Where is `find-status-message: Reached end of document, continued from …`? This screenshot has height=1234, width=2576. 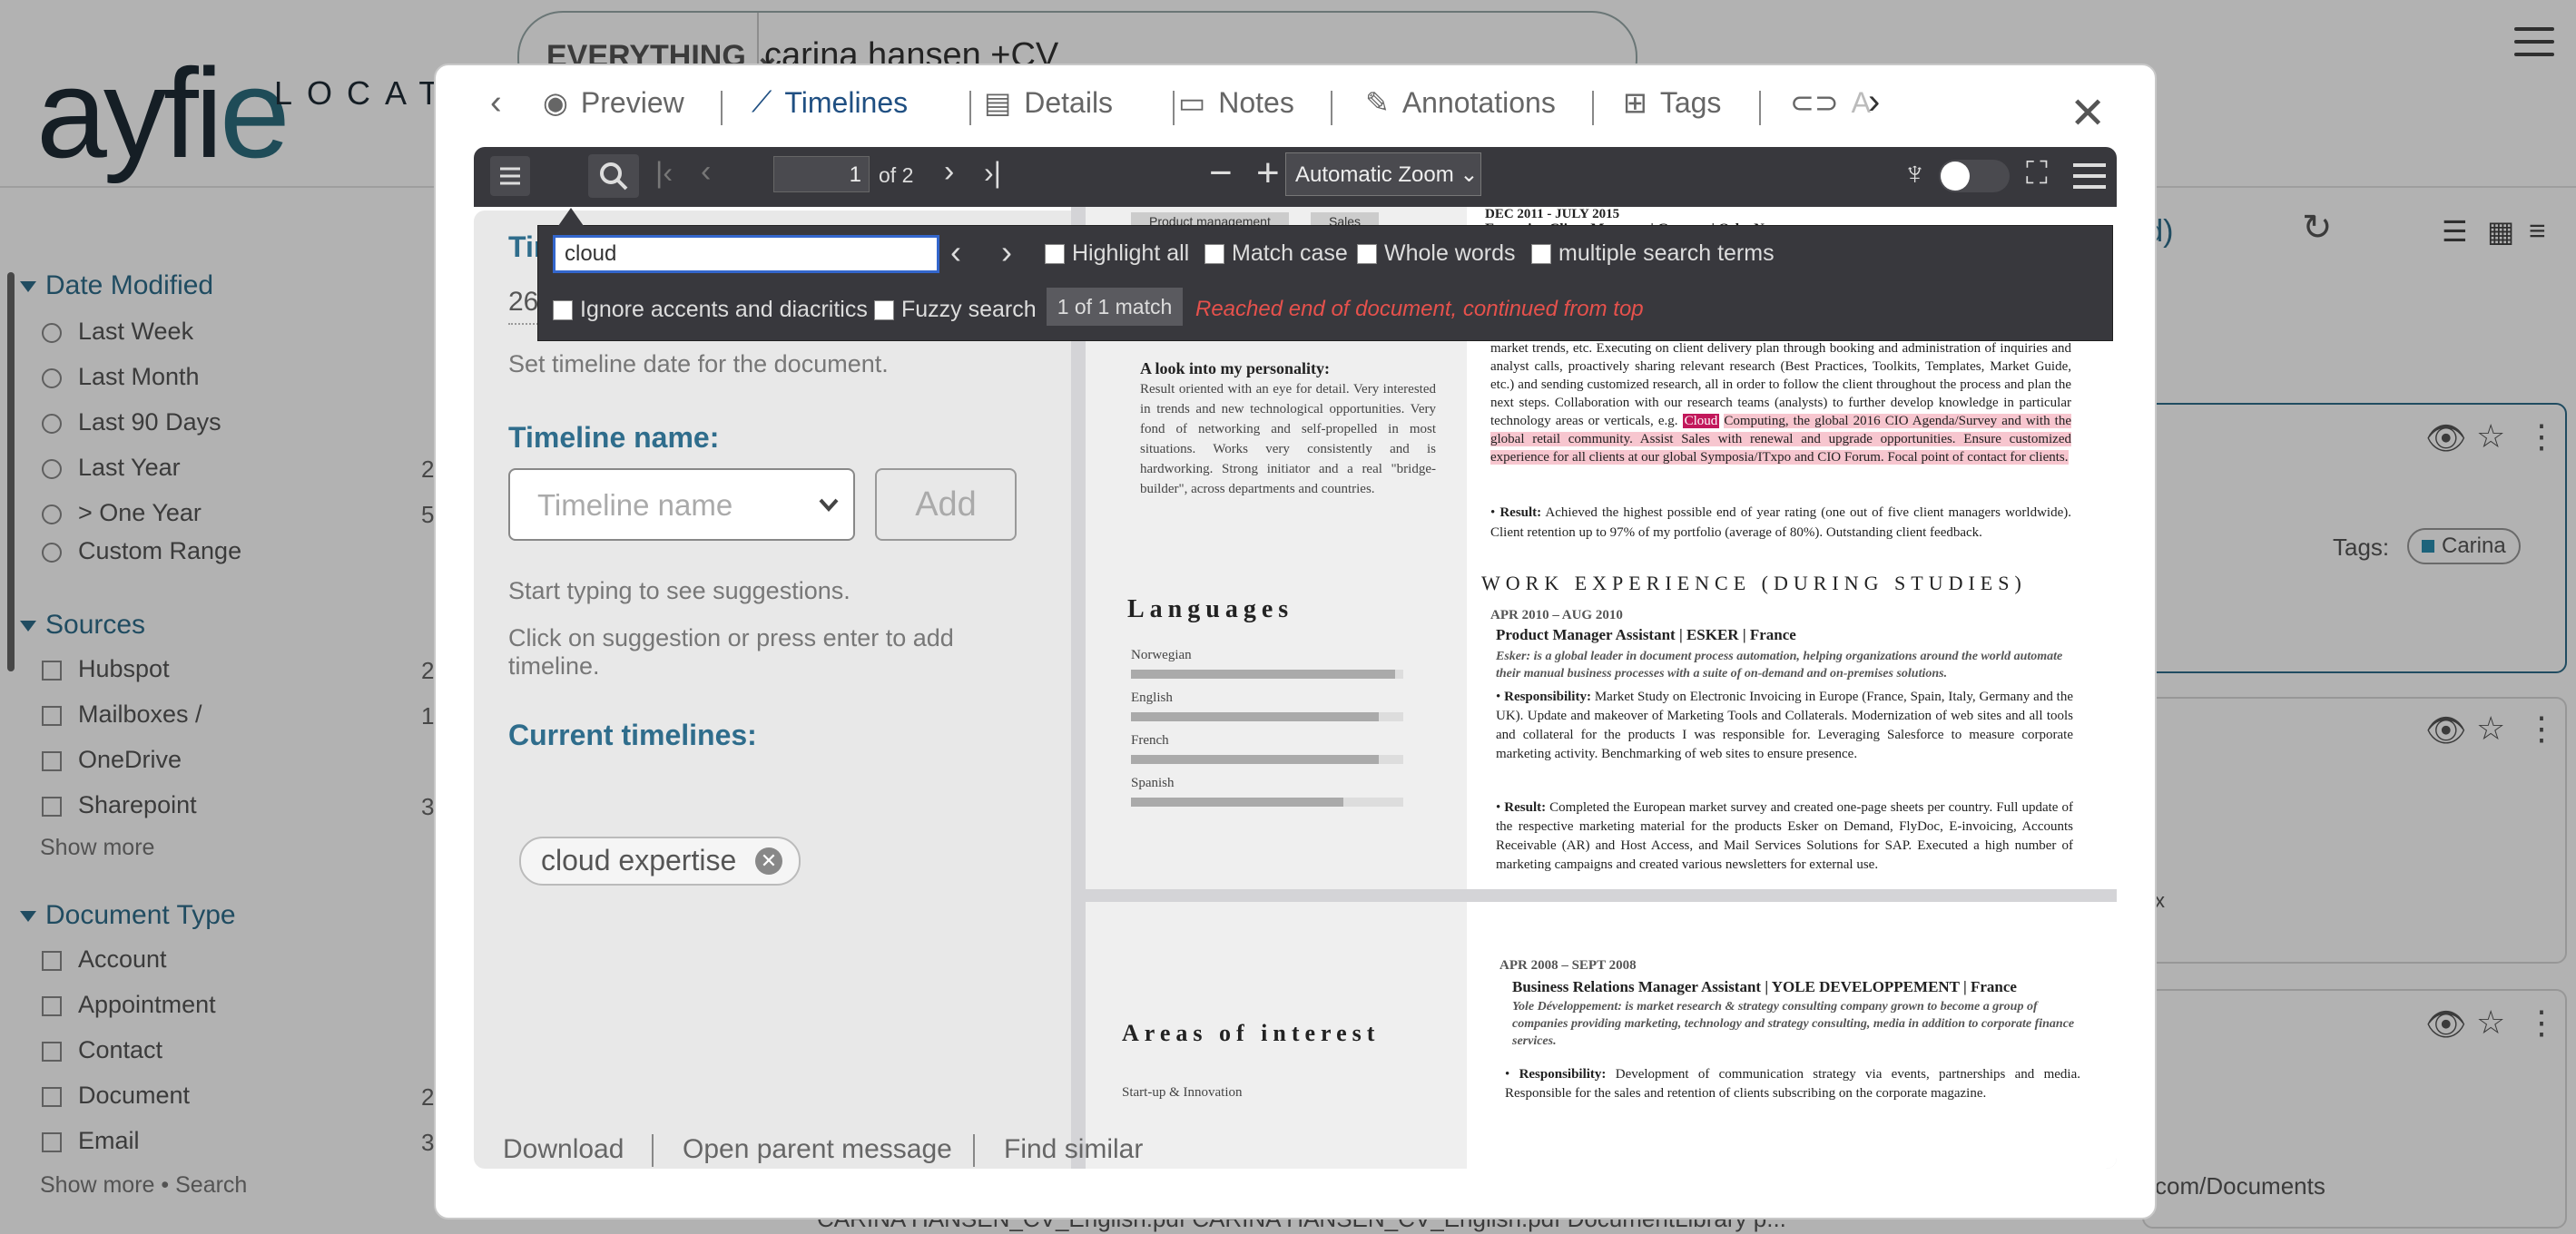 find-status-message: Reached end of document, continued from … is located at coordinates (1419, 309).